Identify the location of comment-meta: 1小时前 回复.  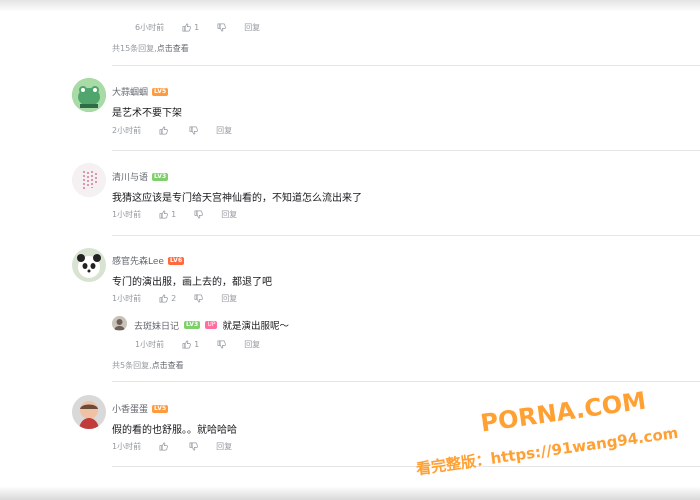
(172, 446).